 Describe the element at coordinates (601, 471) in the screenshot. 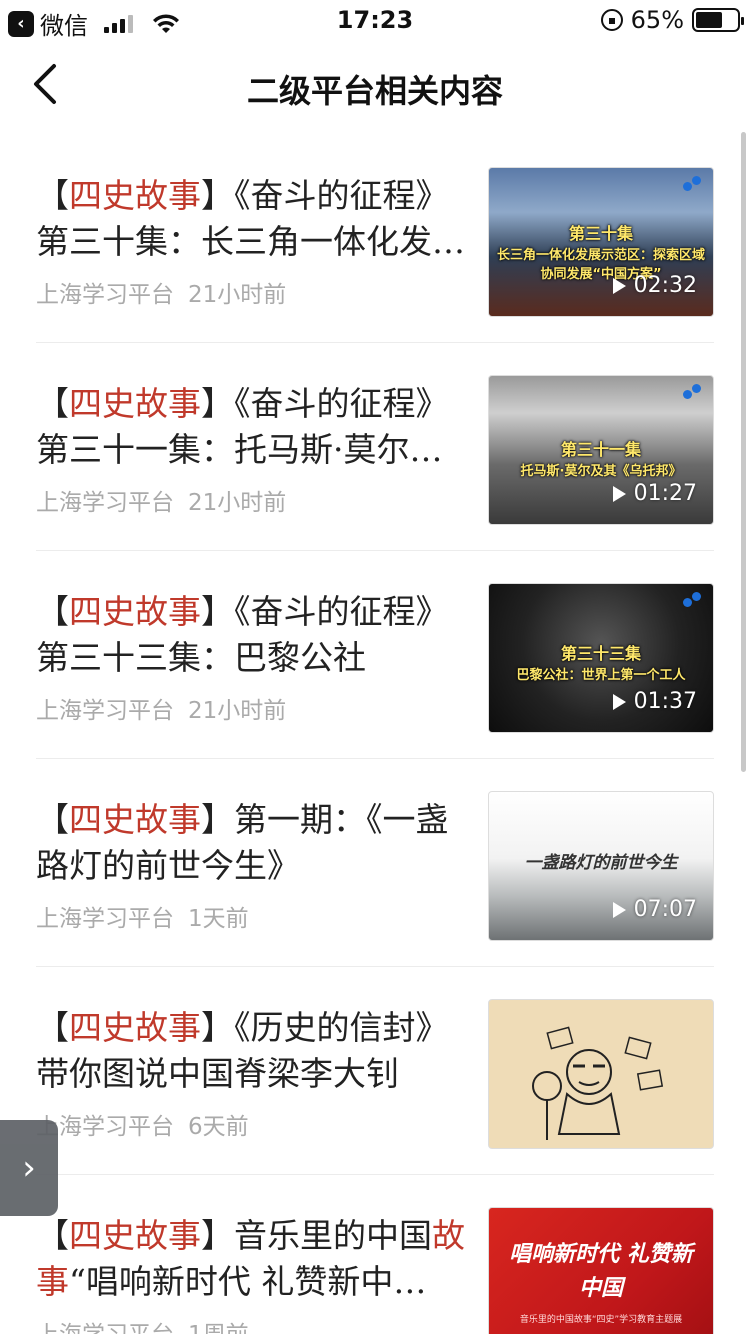

I see `thumbnail-subcaption: 托马斯·莫尔及其《乌托邦》` at that location.